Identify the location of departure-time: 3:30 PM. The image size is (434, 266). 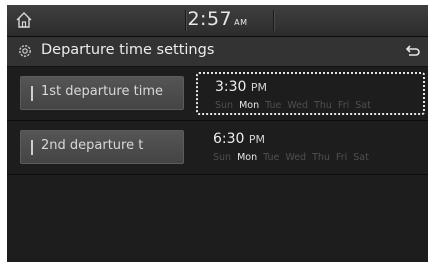
(241, 87).